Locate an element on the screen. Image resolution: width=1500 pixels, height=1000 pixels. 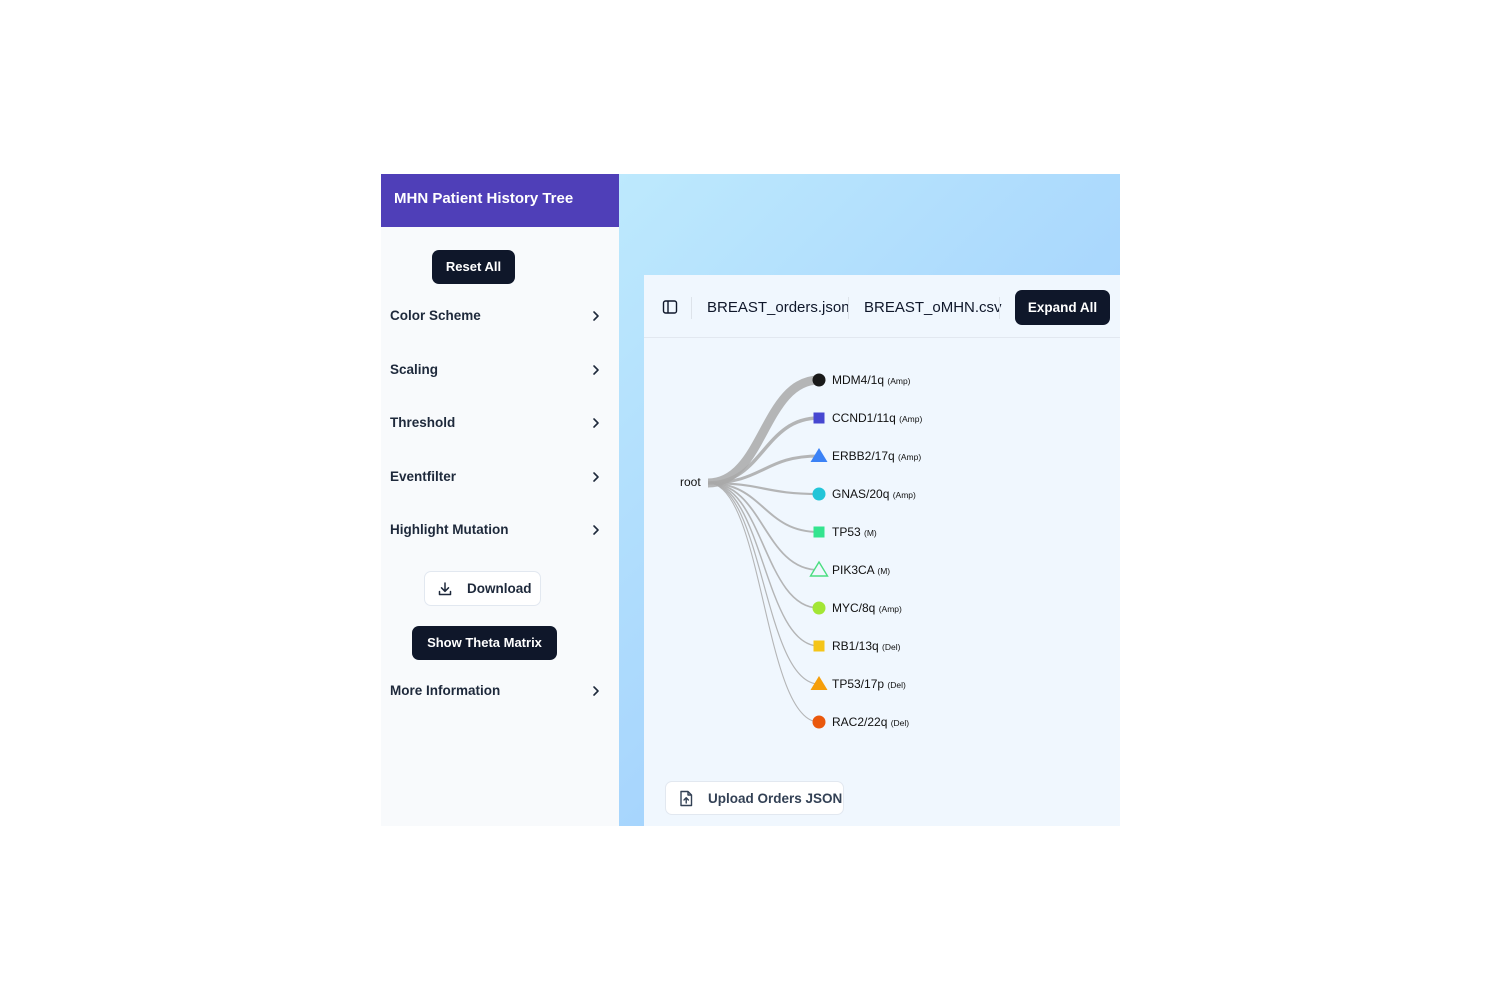
tree-node: MYC/8q (Amp) is located at coordinates (857, 608).